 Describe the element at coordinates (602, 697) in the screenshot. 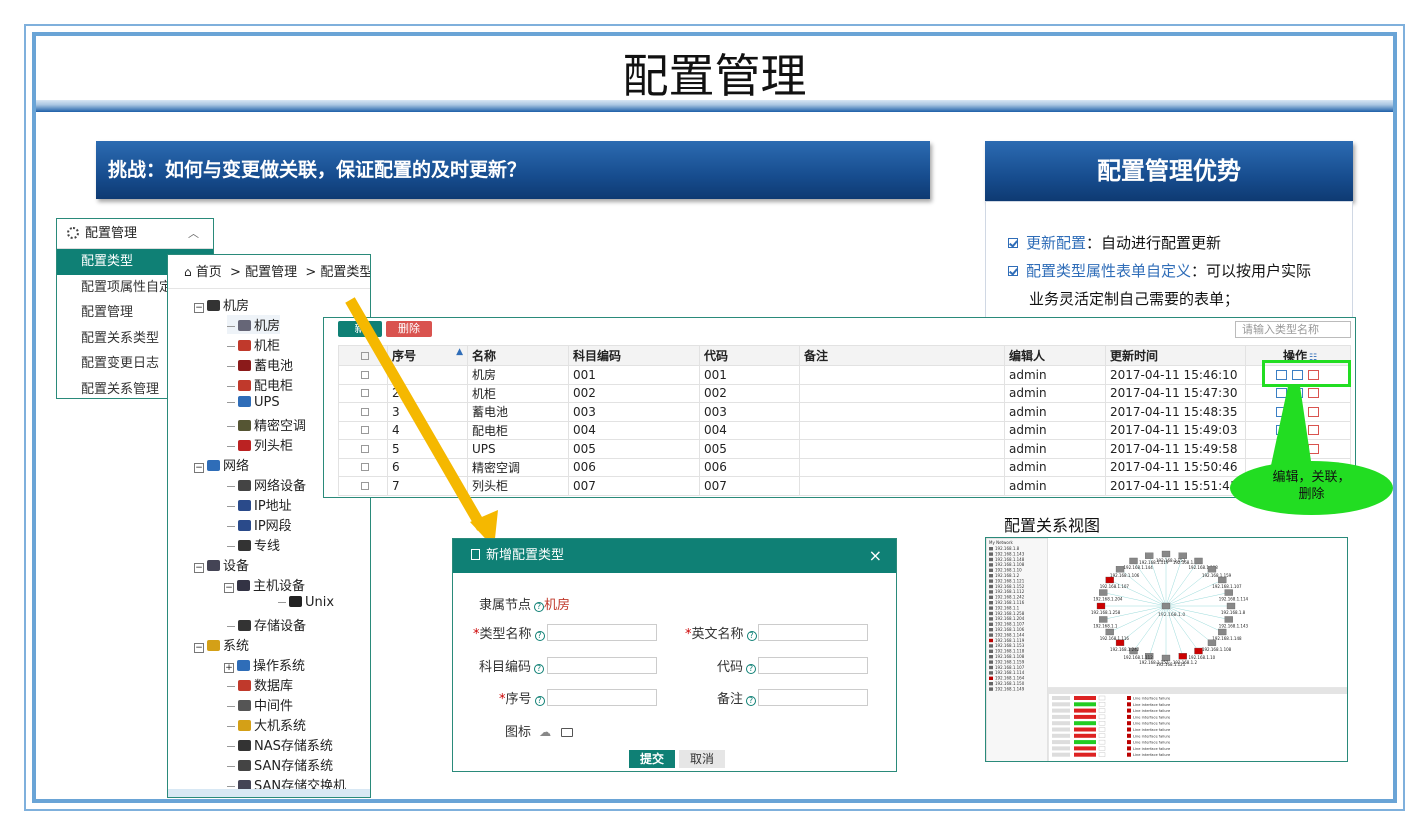

I see `order-input` at that location.